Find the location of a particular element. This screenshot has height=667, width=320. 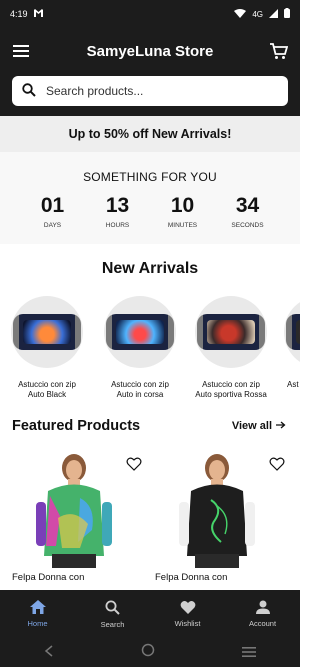

account-icon is located at coordinates (262, 608).